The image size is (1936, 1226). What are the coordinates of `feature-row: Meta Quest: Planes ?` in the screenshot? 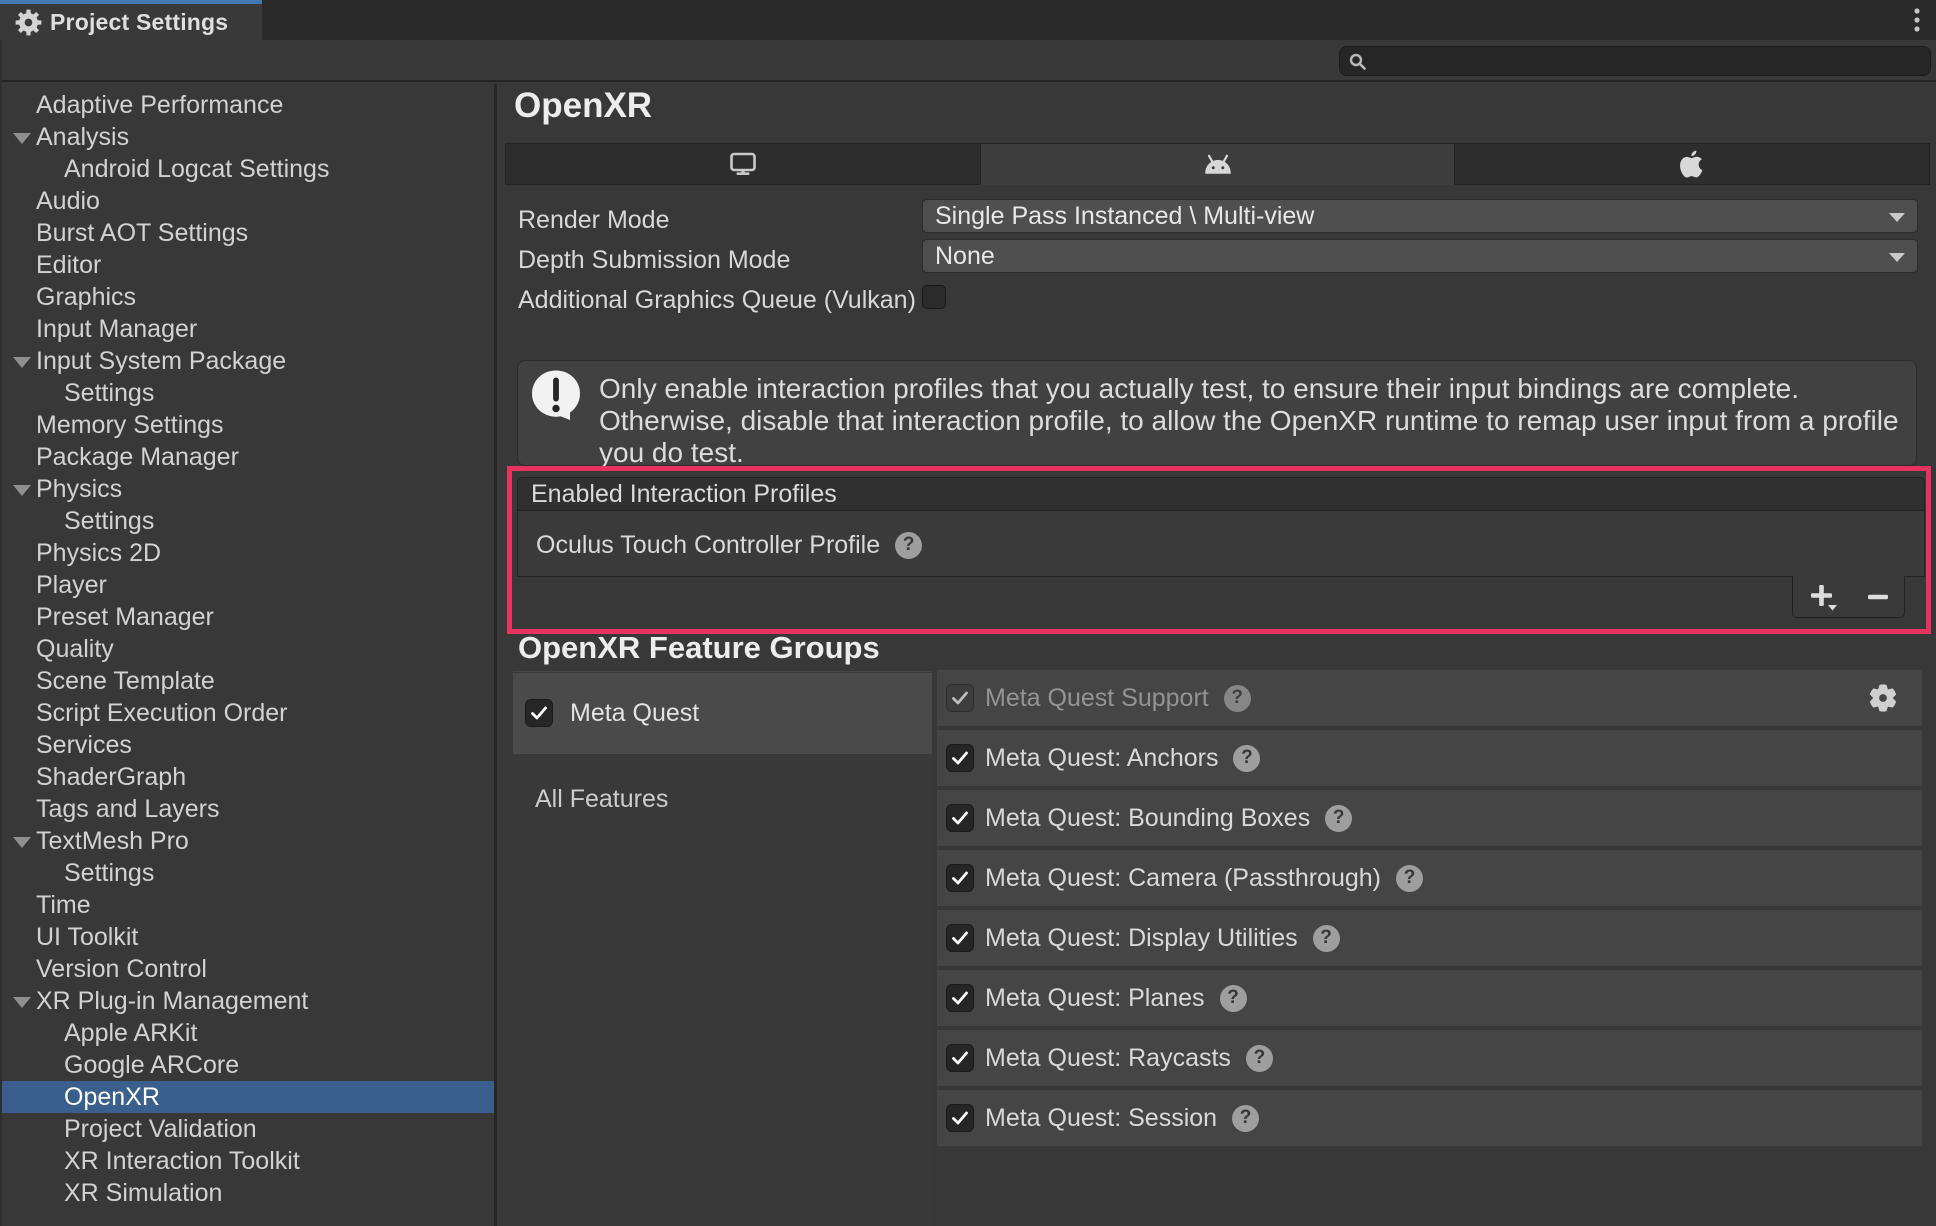 It's located at (1429, 998).